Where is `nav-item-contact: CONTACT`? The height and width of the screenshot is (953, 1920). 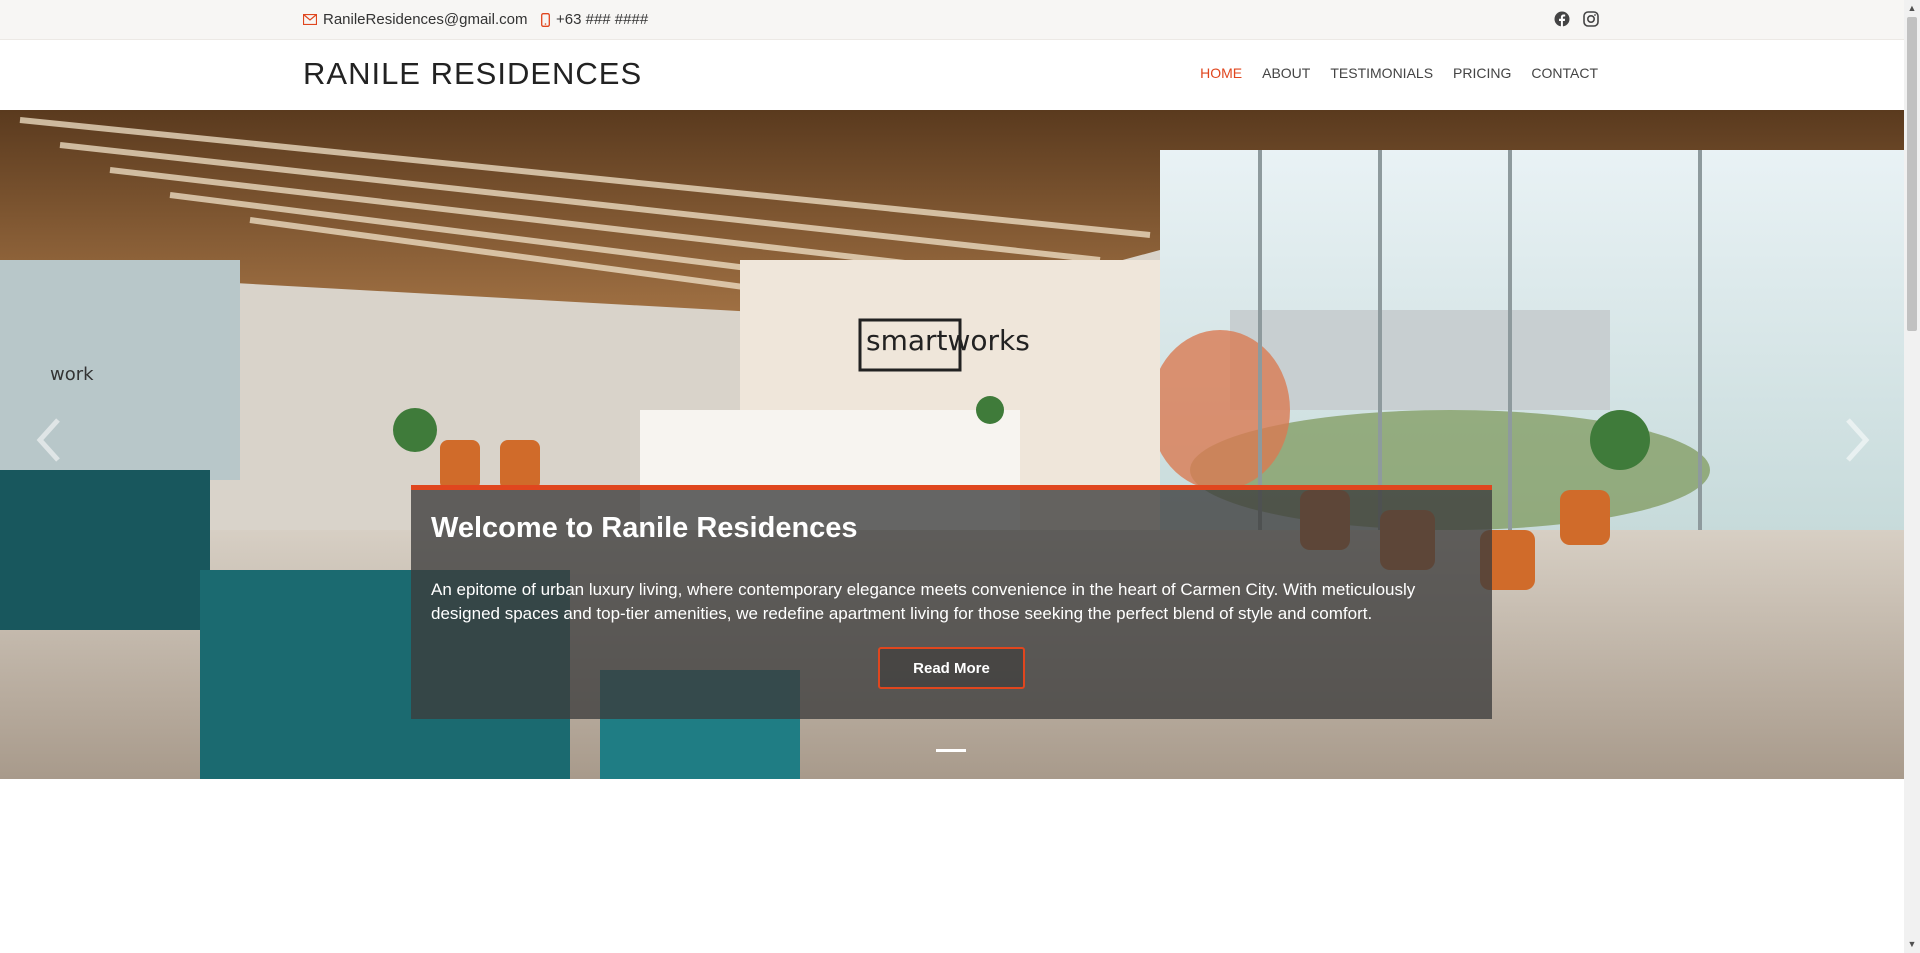 nav-item-contact: CONTACT is located at coordinates (1564, 73).